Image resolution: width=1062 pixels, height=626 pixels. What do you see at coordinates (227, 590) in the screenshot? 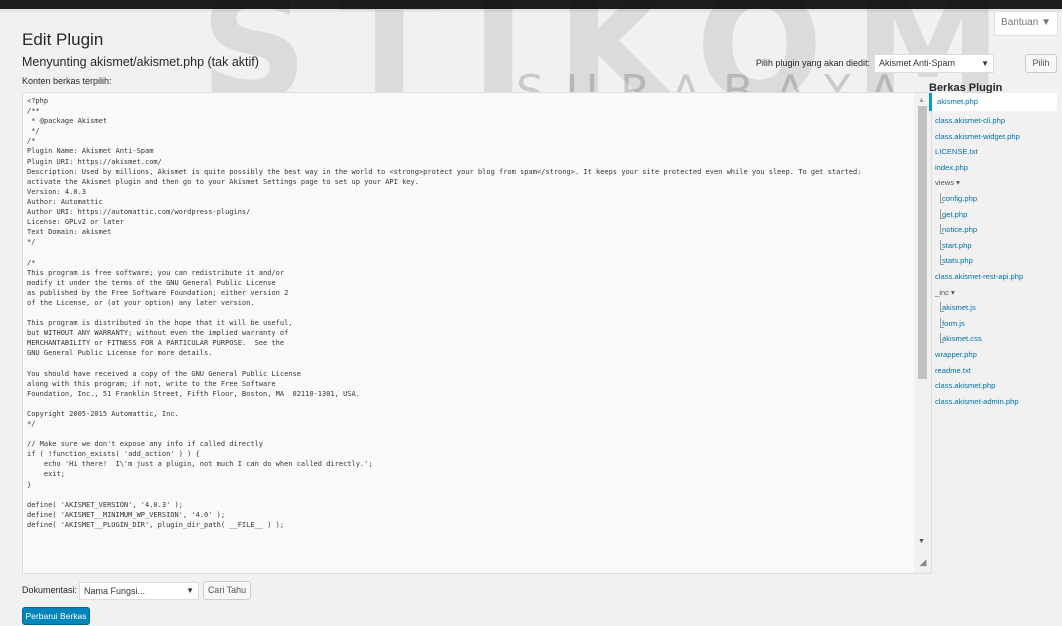
I see `lookup-button: Cari Tahu` at bounding box center [227, 590].